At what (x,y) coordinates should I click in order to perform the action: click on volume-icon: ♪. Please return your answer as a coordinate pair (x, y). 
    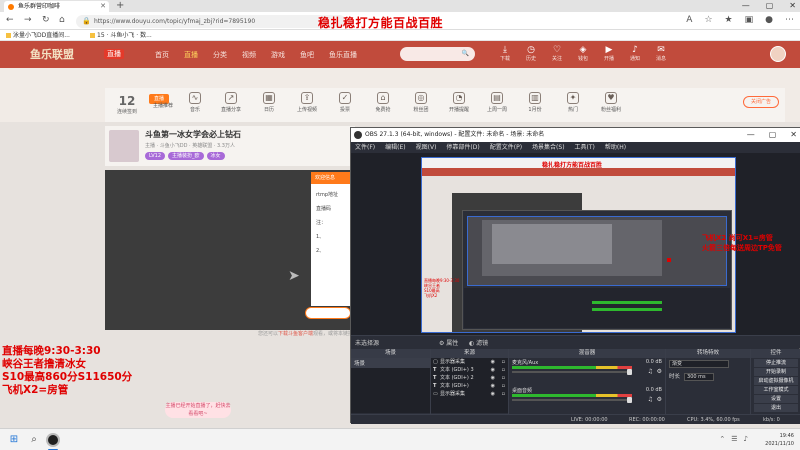
    Looking at the image, I should click on (746, 439).